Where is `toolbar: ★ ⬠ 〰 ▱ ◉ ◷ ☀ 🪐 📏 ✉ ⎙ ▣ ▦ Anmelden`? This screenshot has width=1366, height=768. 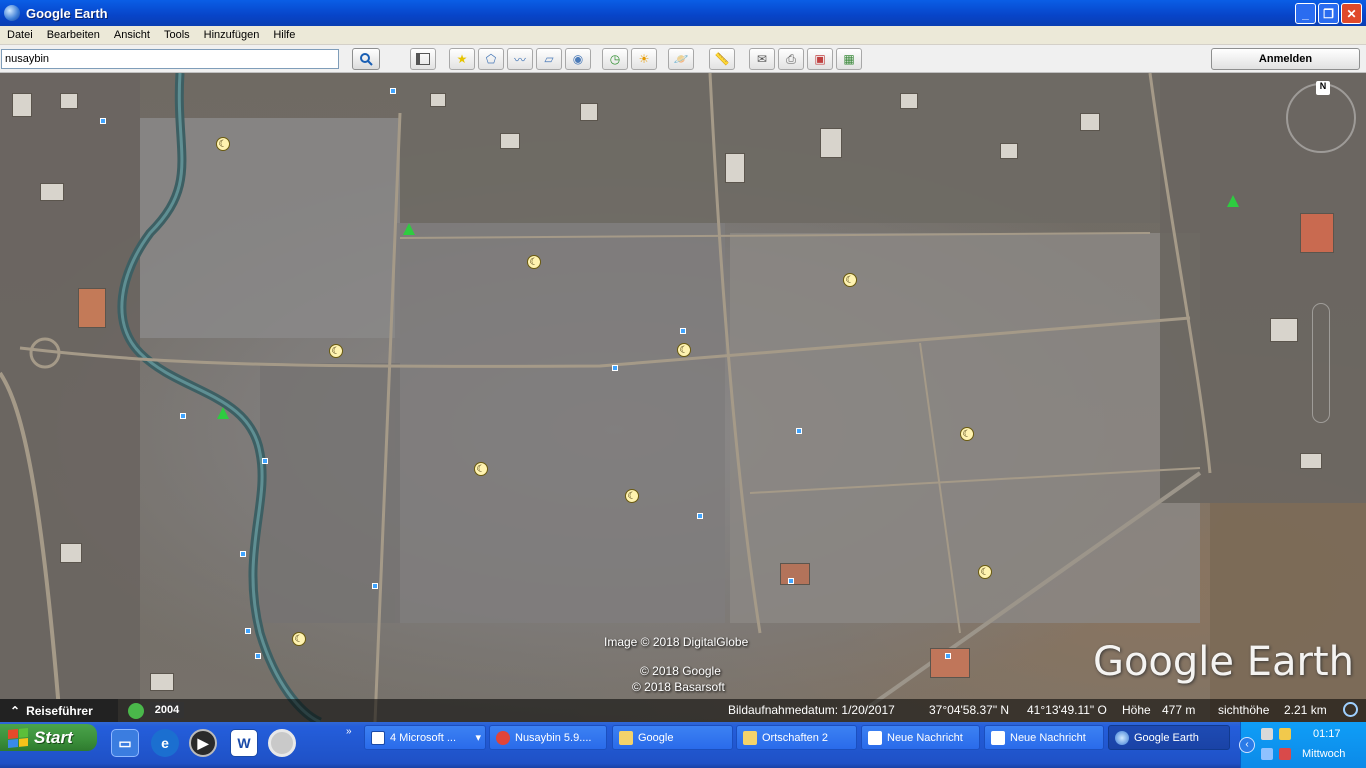
toolbar: ★ ⬠ 〰 ▱ ◉ ◷ ☀ 🪐 📏 ✉ ⎙ ▣ ▦ Anmelden is located at coordinates (683, 59).